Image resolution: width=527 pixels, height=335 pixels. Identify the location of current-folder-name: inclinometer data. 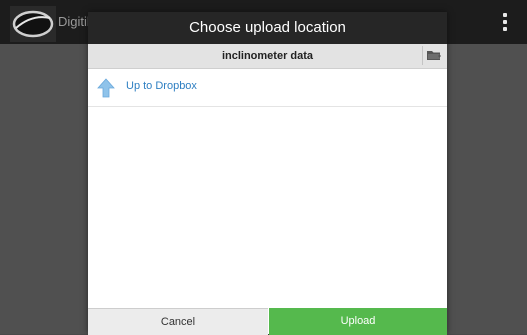
(267, 56).